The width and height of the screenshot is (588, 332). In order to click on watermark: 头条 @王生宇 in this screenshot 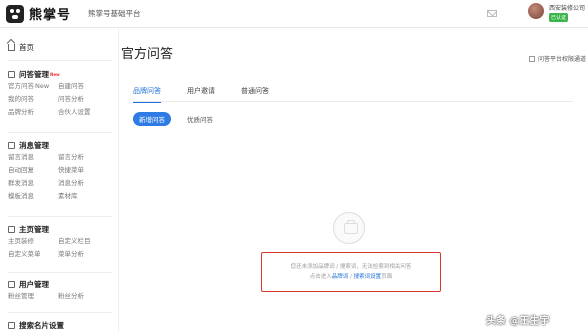, I will do `click(518, 321)`.